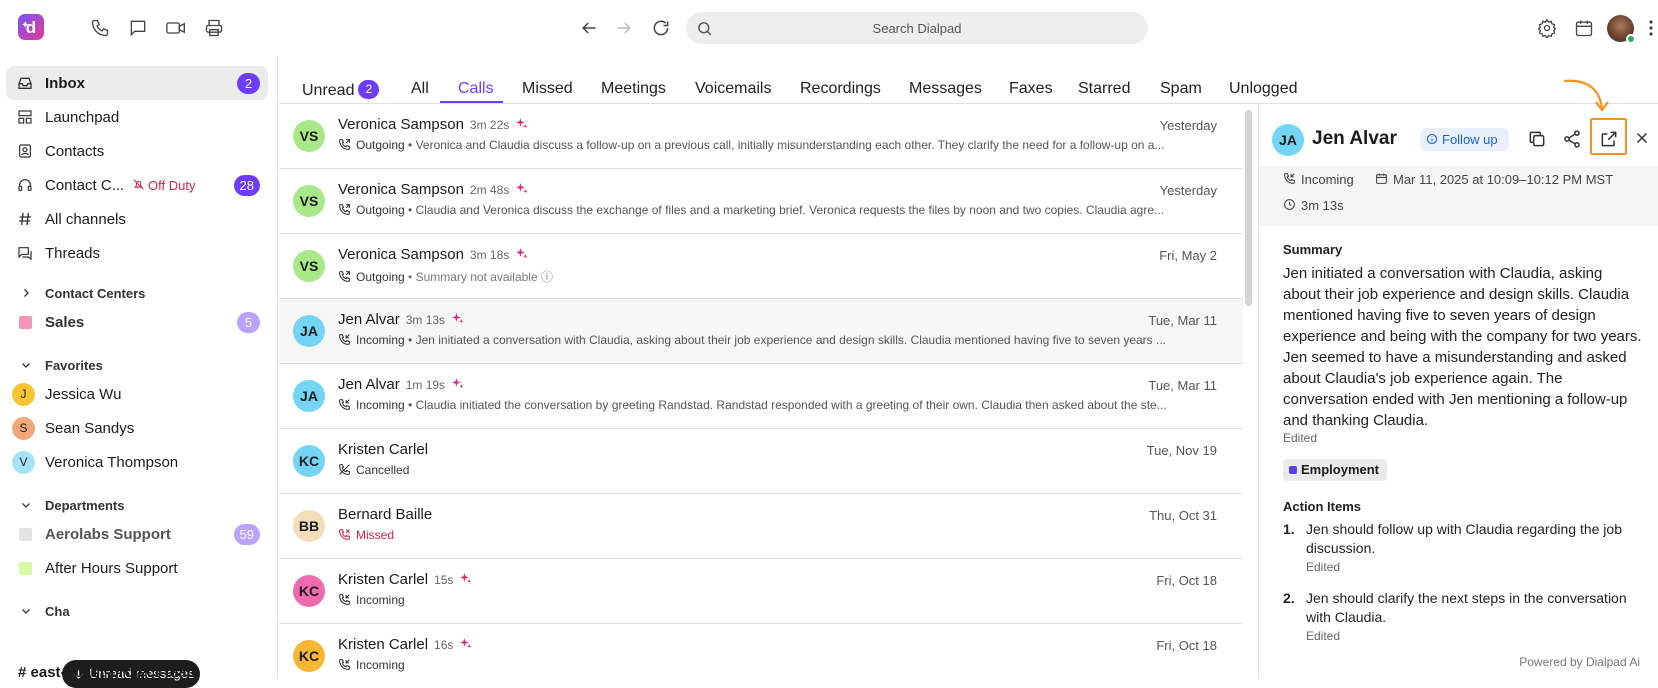  What do you see at coordinates (137, 83) in the screenshot?
I see `sidebar-item-inbox: Inbox 2` at bounding box center [137, 83].